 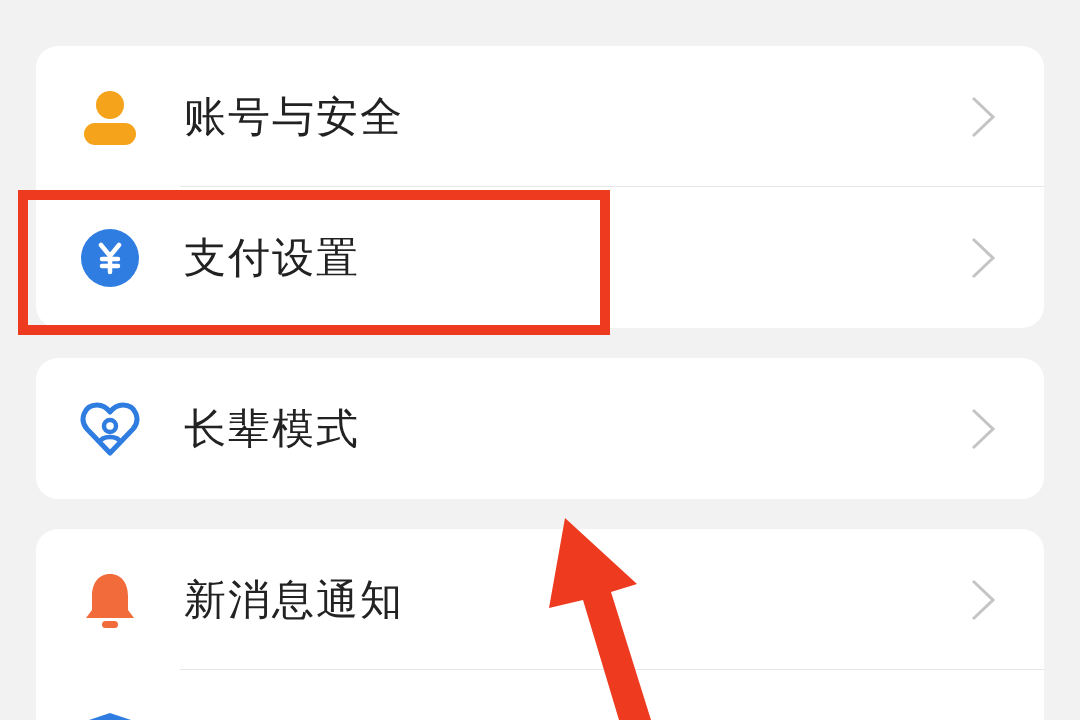 I want to click on setting-label: 支付设置, so click(x=577, y=257).